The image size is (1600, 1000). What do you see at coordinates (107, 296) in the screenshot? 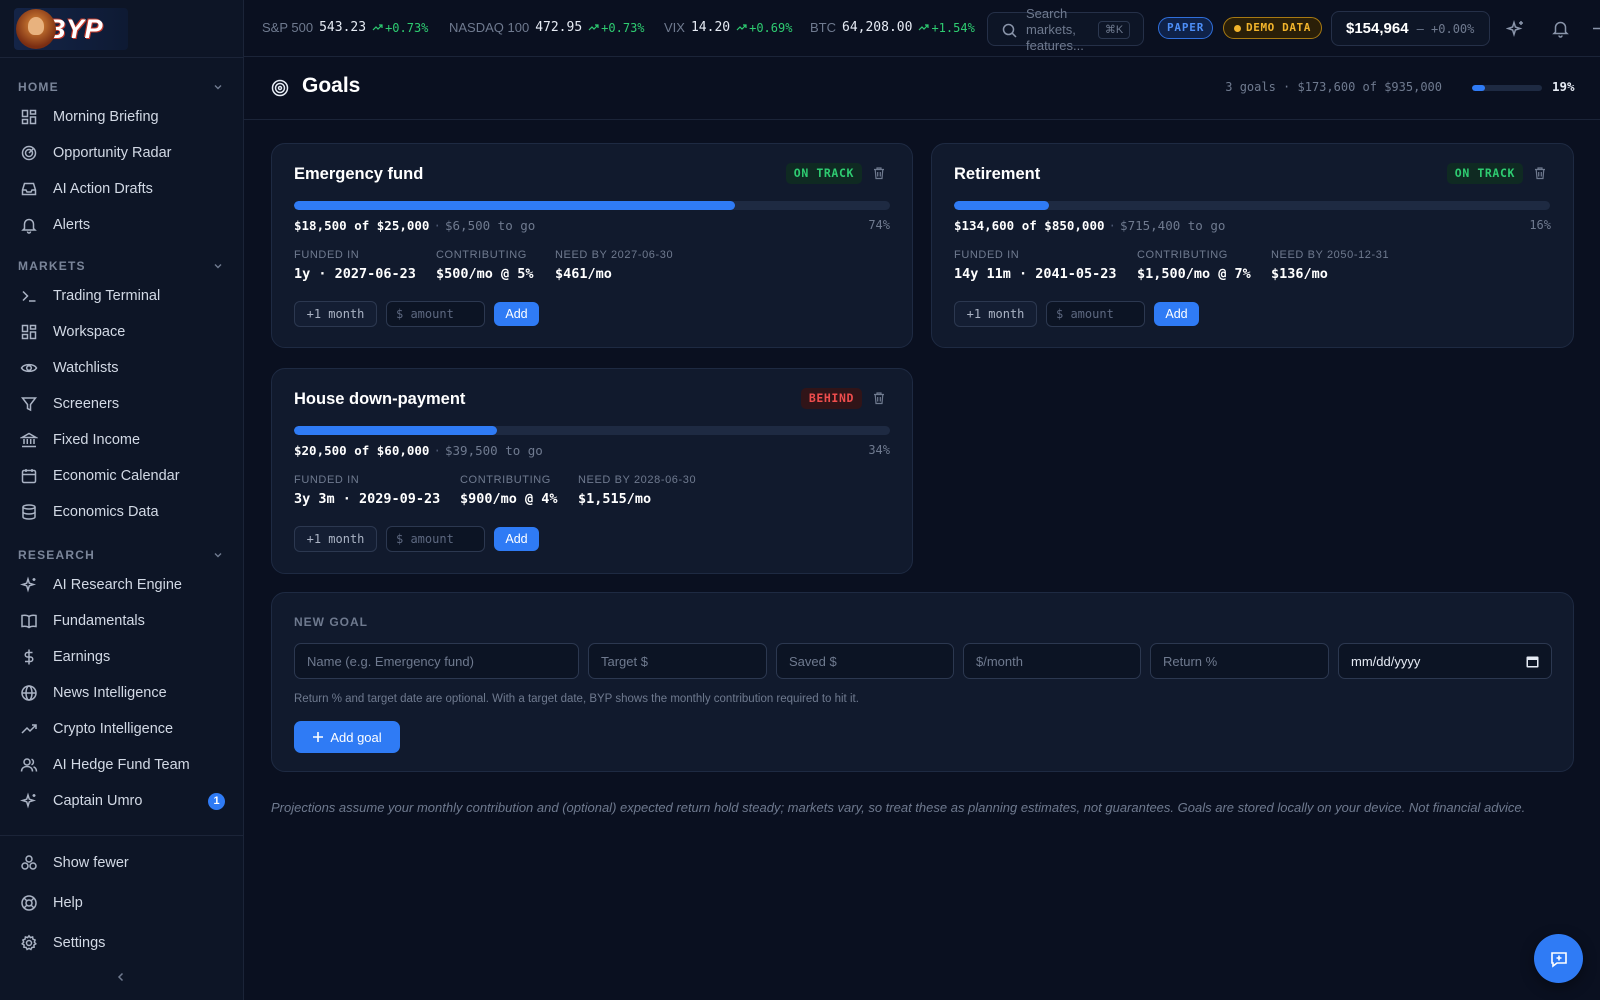
I see `sidebar-item-label: Trading Terminal` at bounding box center [107, 296].